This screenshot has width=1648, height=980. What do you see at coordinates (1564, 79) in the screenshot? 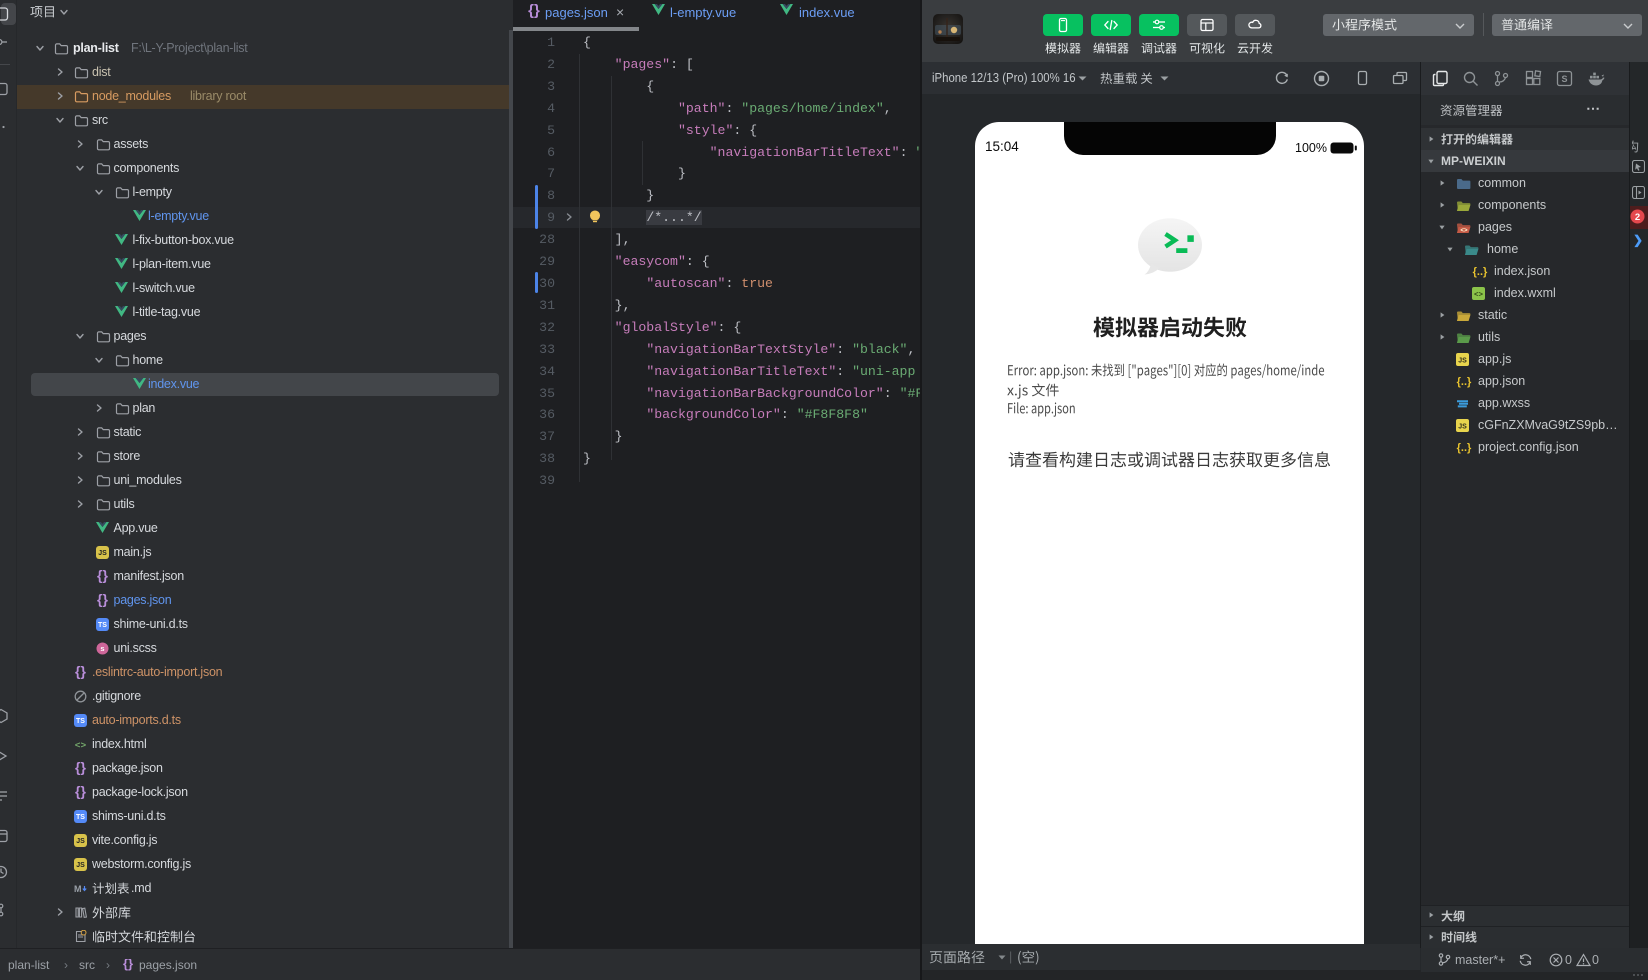
I see `svg-text: S` at bounding box center [1564, 79].